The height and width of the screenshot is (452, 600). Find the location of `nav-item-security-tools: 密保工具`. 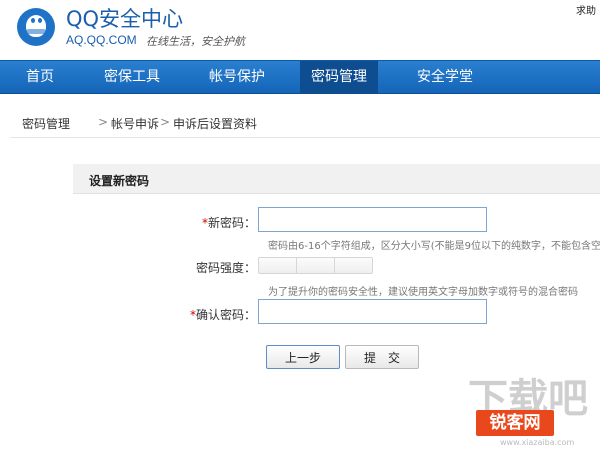

nav-item-security-tools: 密保工具 is located at coordinates (132, 77).